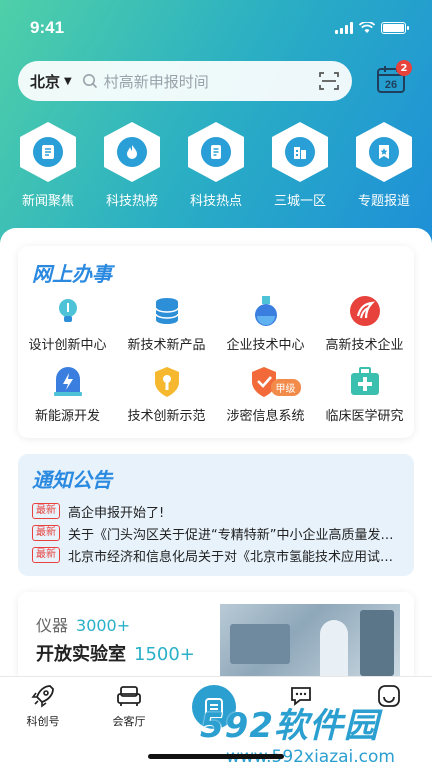  I want to click on service-design-center: 设计创新中心, so click(67, 323).